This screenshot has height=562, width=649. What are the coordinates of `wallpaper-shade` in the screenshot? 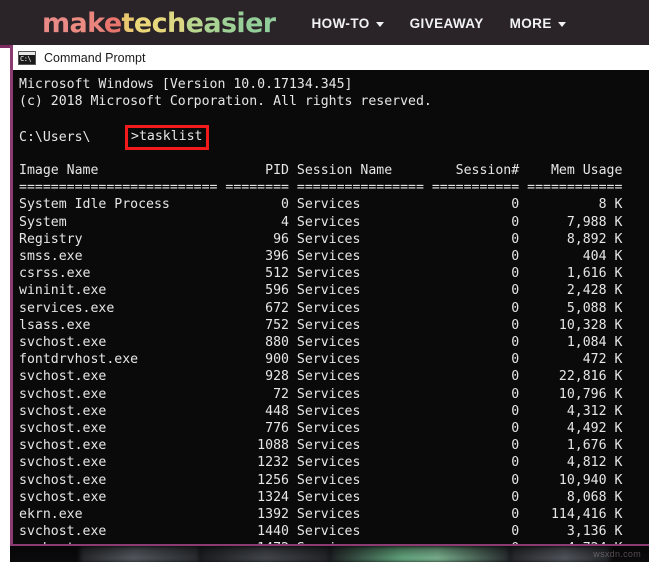 It's located at (329, 554).